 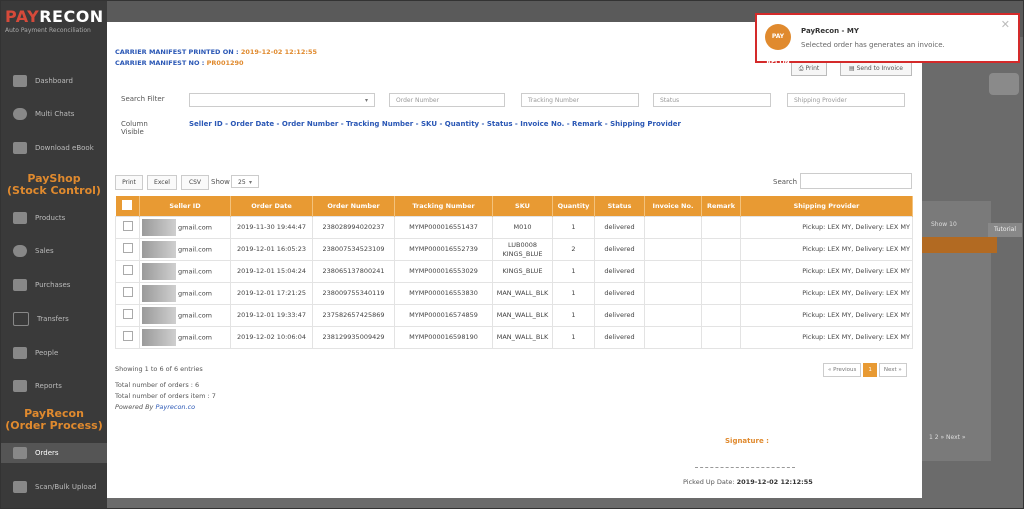 I want to click on filter-select: ▾, so click(x=282, y=100).